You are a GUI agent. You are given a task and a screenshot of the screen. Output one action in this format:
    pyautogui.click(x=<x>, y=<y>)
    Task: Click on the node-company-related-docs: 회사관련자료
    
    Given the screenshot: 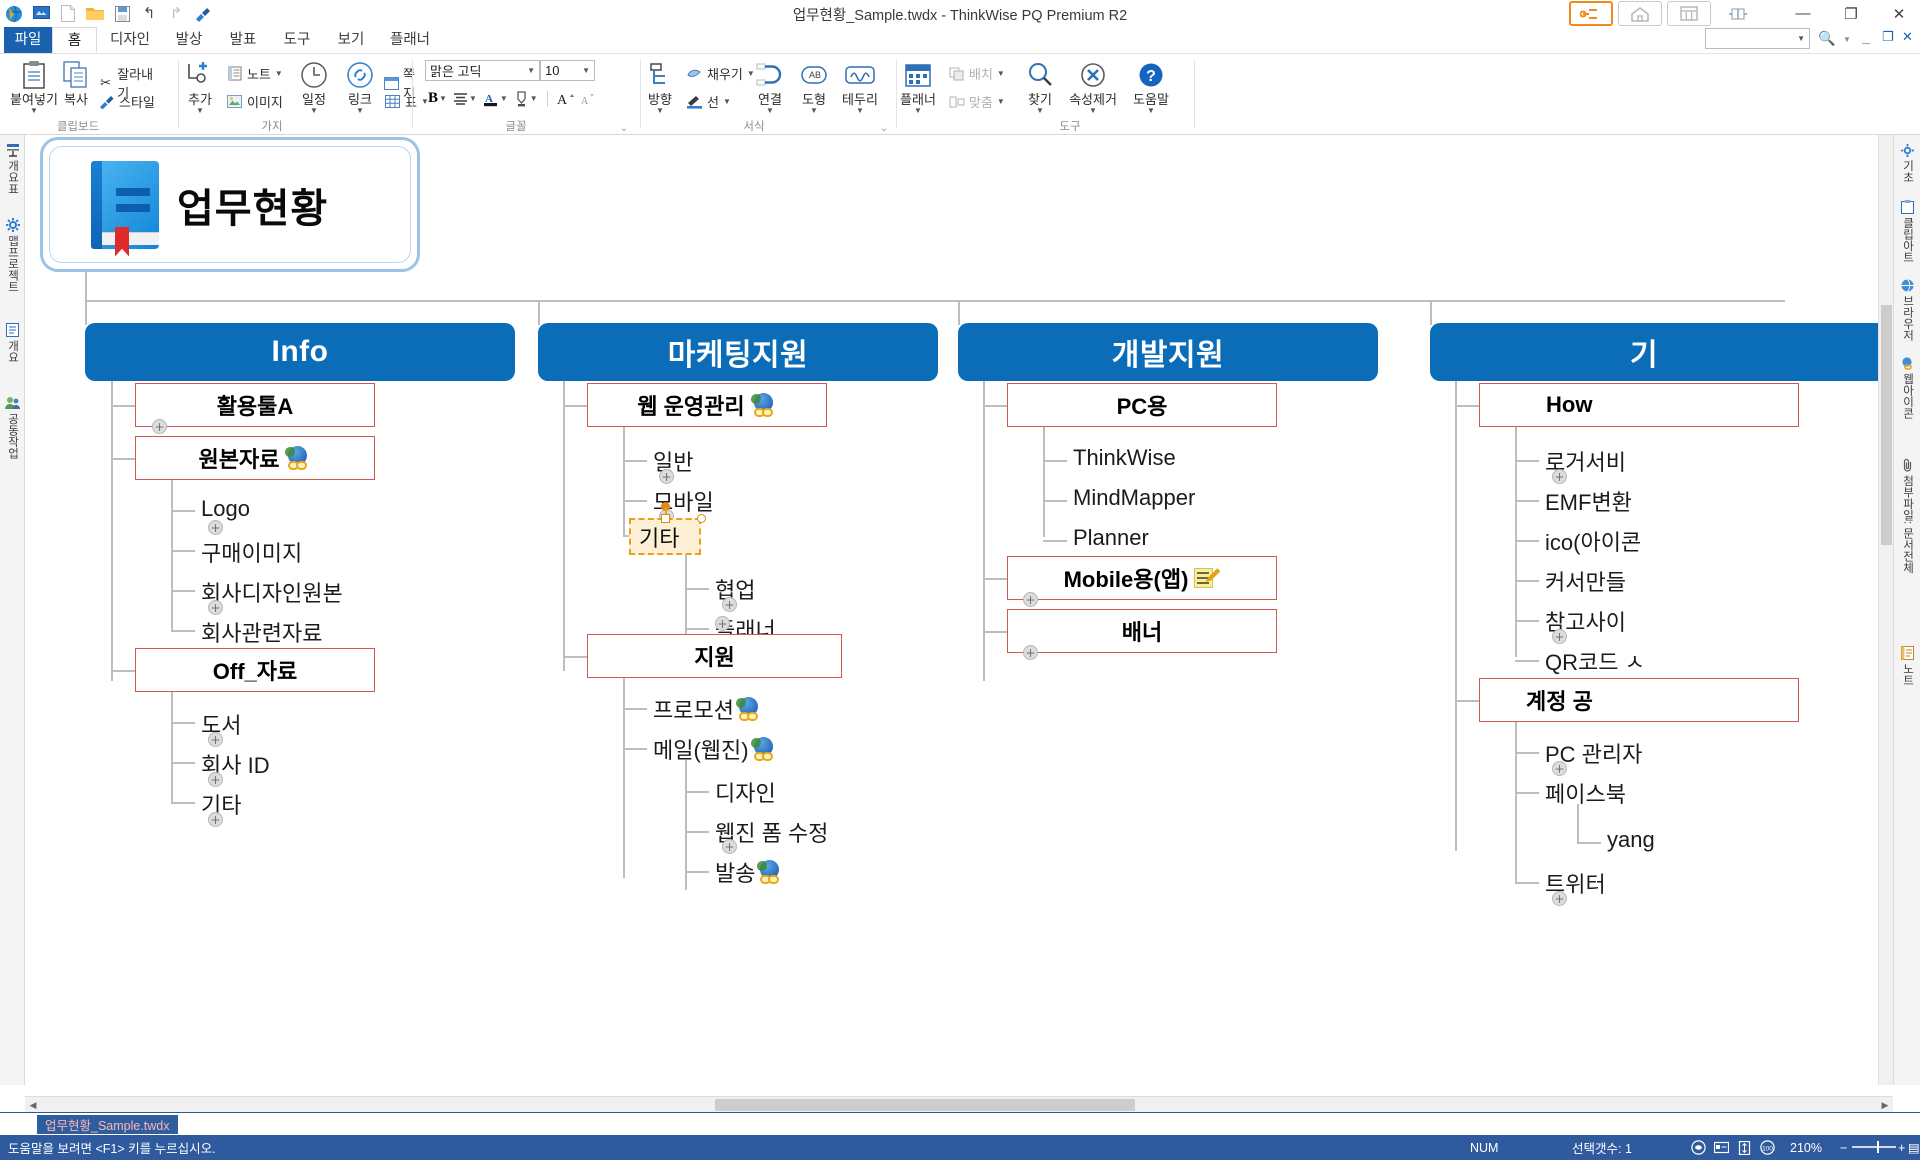 What is the action you would take?
    pyautogui.click(x=261, y=632)
    